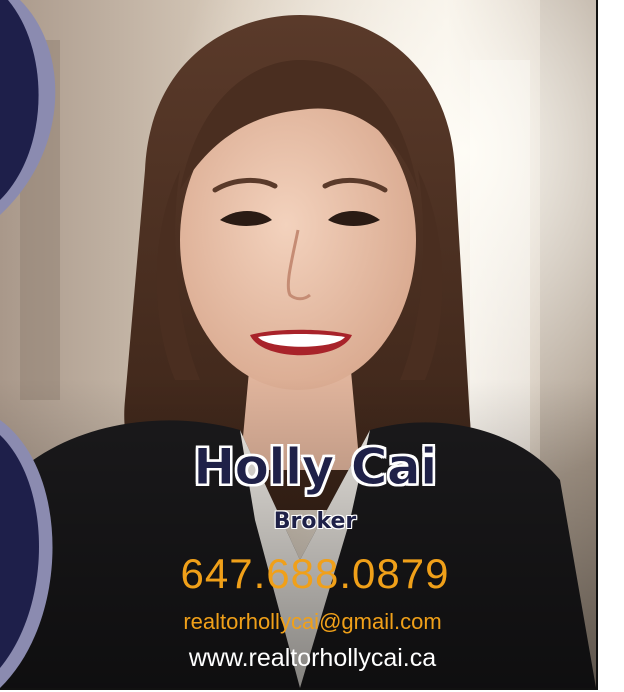 The height and width of the screenshot is (692, 624). What do you see at coordinates (312, 658) in the screenshot?
I see `agent-website: www.realtorhollycai.ca` at bounding box center [312, 658].